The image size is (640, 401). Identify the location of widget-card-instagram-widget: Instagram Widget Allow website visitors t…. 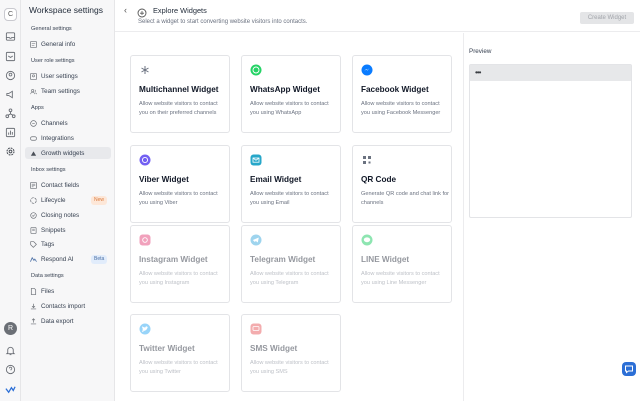
(180, 264).